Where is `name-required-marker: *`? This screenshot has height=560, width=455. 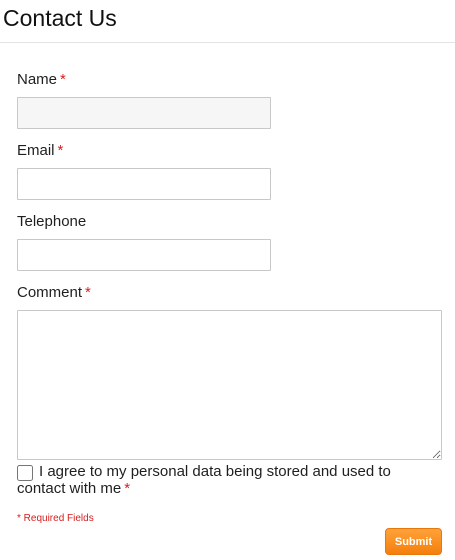 name-required-marker: * is located at coordinates (63, 79).